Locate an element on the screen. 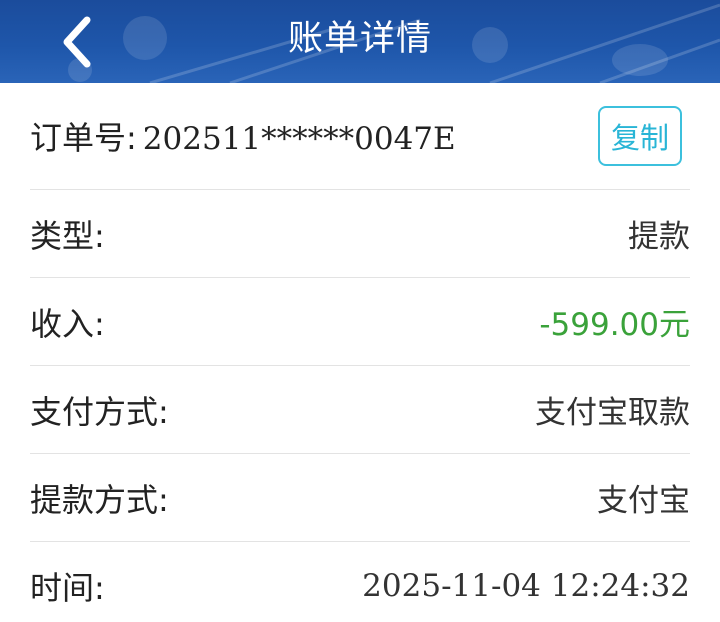 This screenshot has height=622, width=720. payment-method-row: 支付方式: 支付宝取款 is located at coordinates (360, 410).